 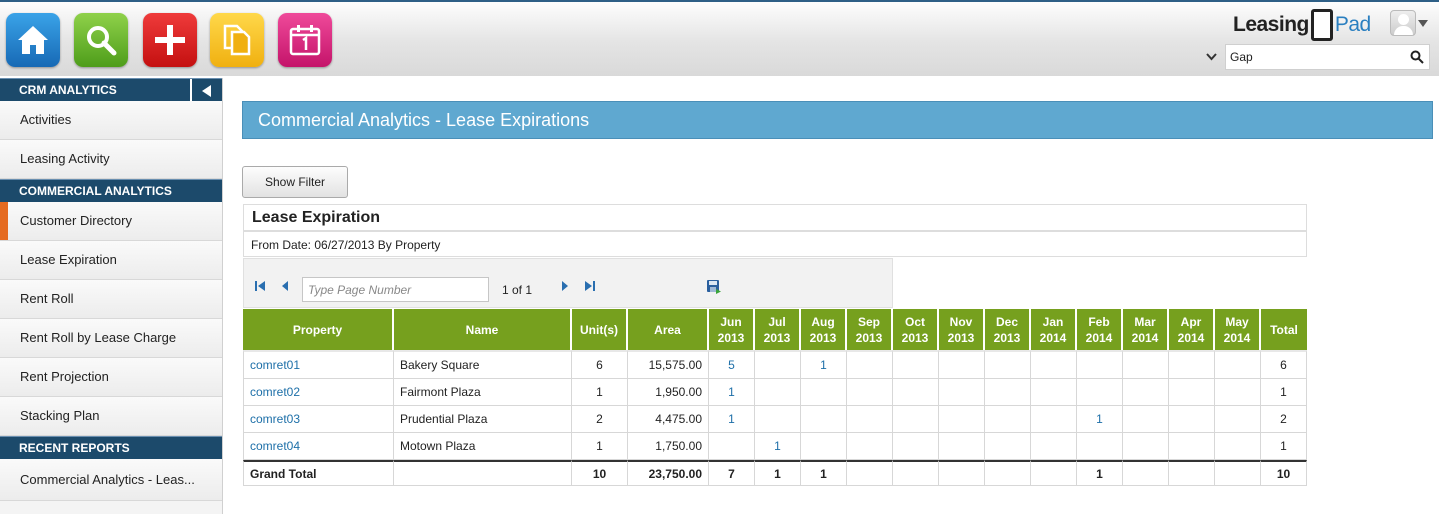 I want to click on search-icon, so click(x=1417, y=57).